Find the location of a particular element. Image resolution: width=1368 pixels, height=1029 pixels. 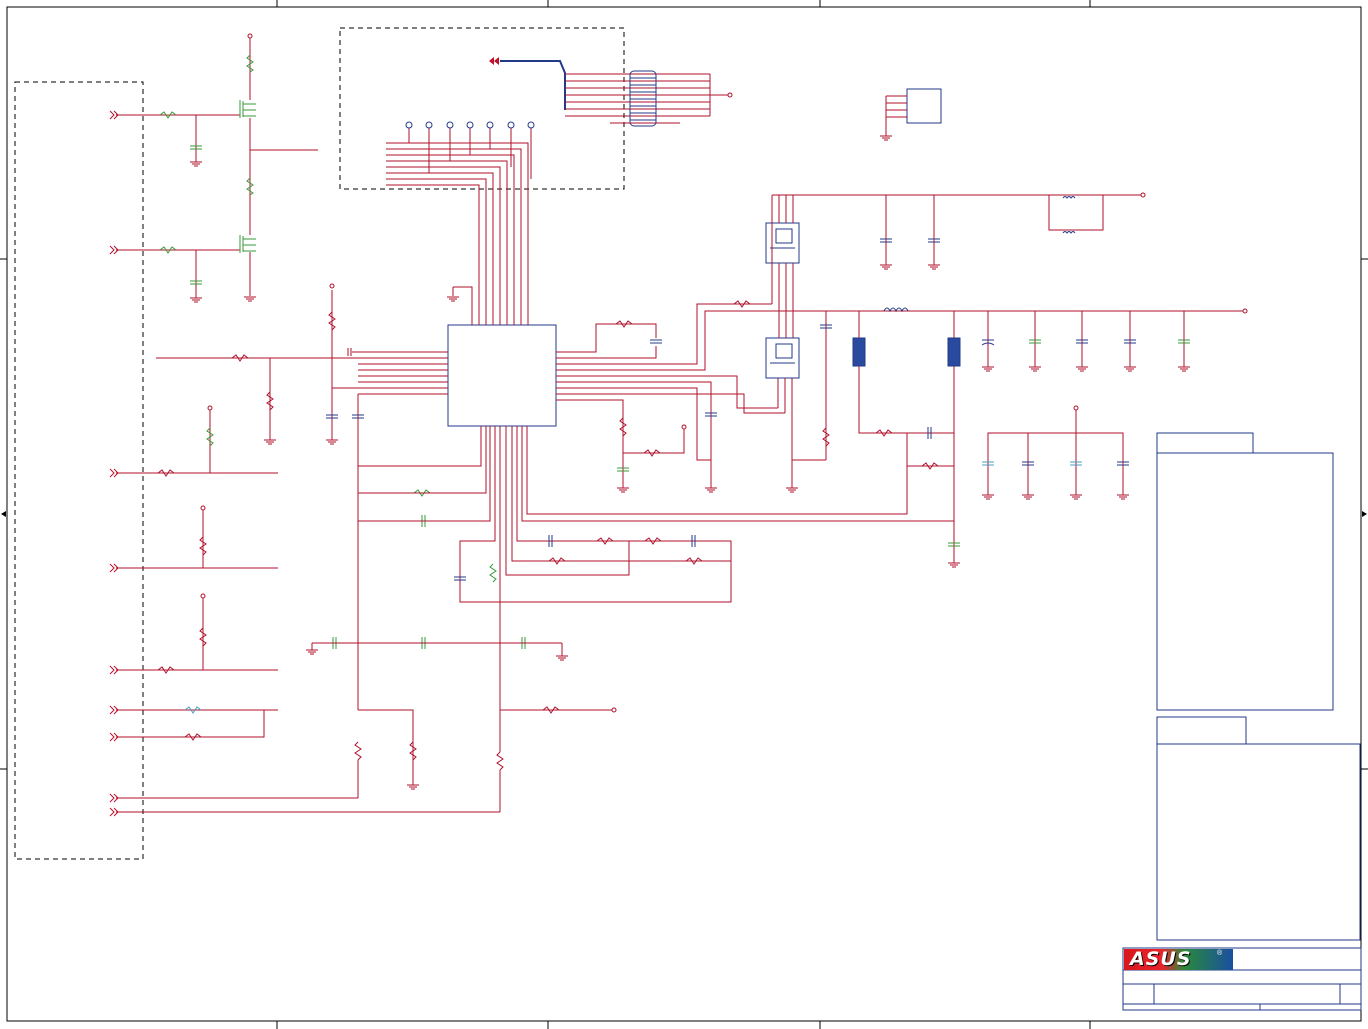

left-signal-nets is located at coordinates (310, 609).